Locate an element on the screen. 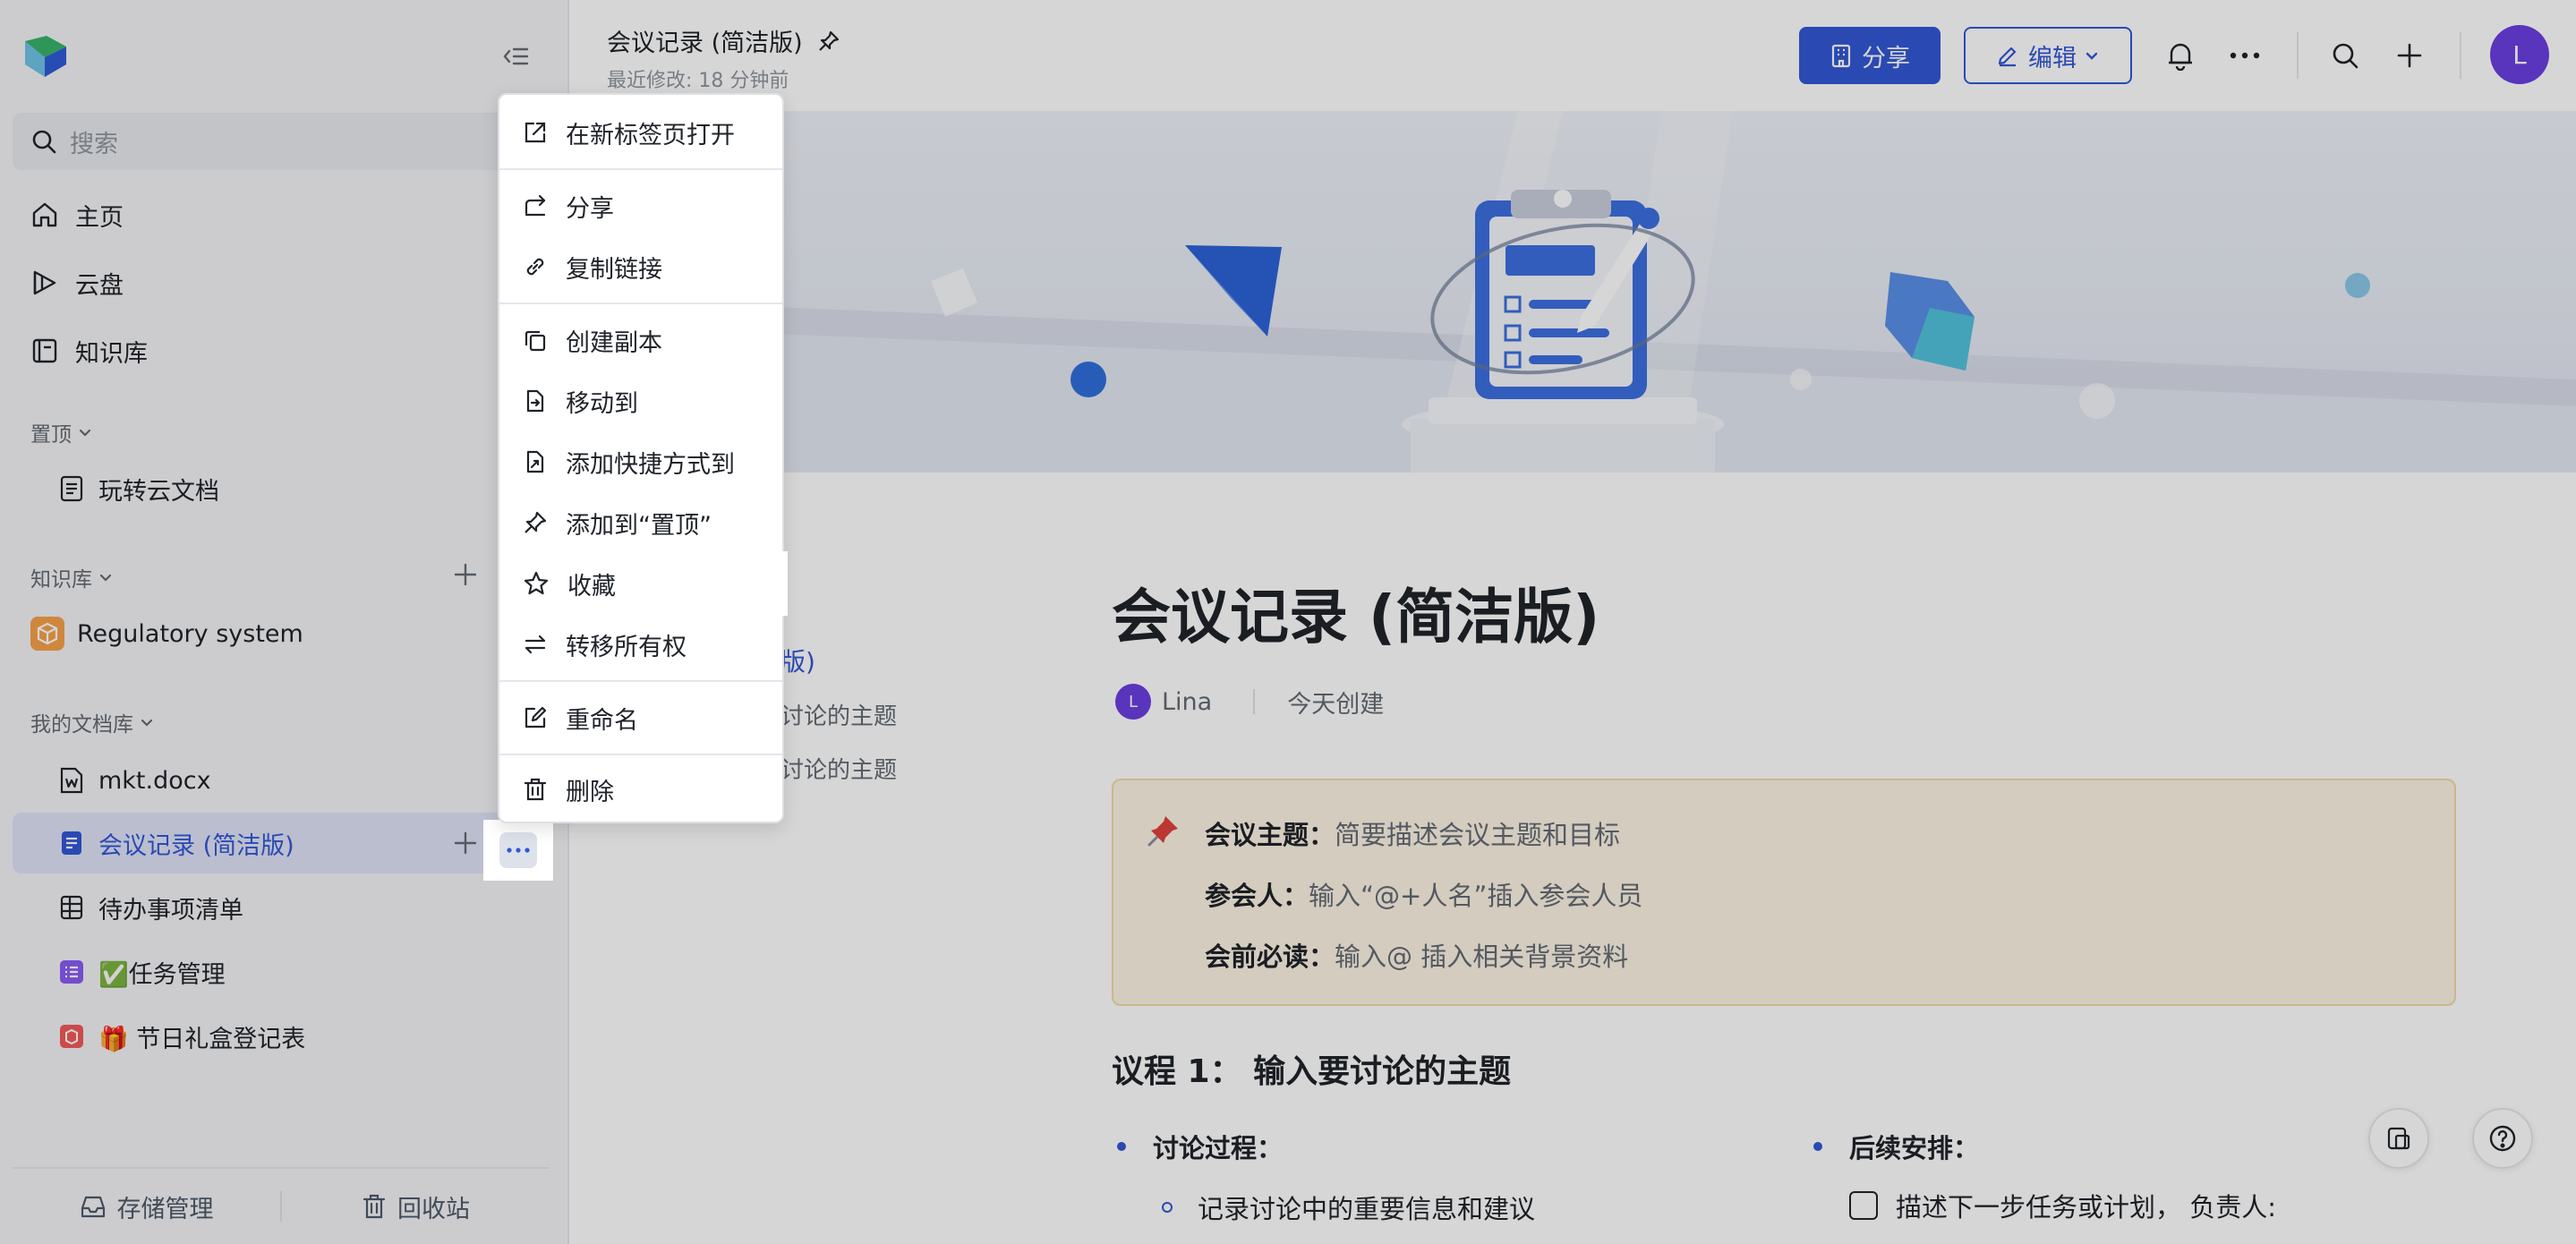 The height and width of the screenshot is (1244, 2576). menu-share: 分享 is located at coordinates (640, 205).